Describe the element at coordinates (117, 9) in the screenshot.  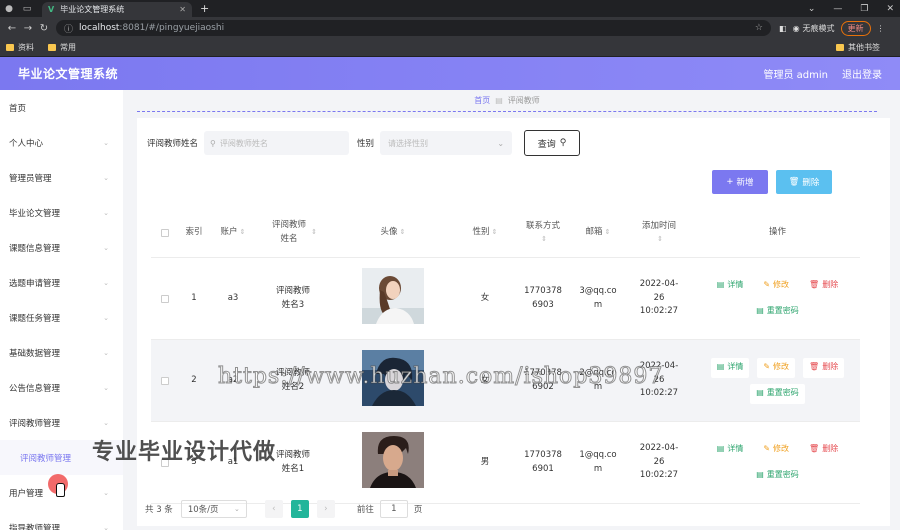
I see `browser-tab: V 毕业论文管理系统 ✕` at that location.